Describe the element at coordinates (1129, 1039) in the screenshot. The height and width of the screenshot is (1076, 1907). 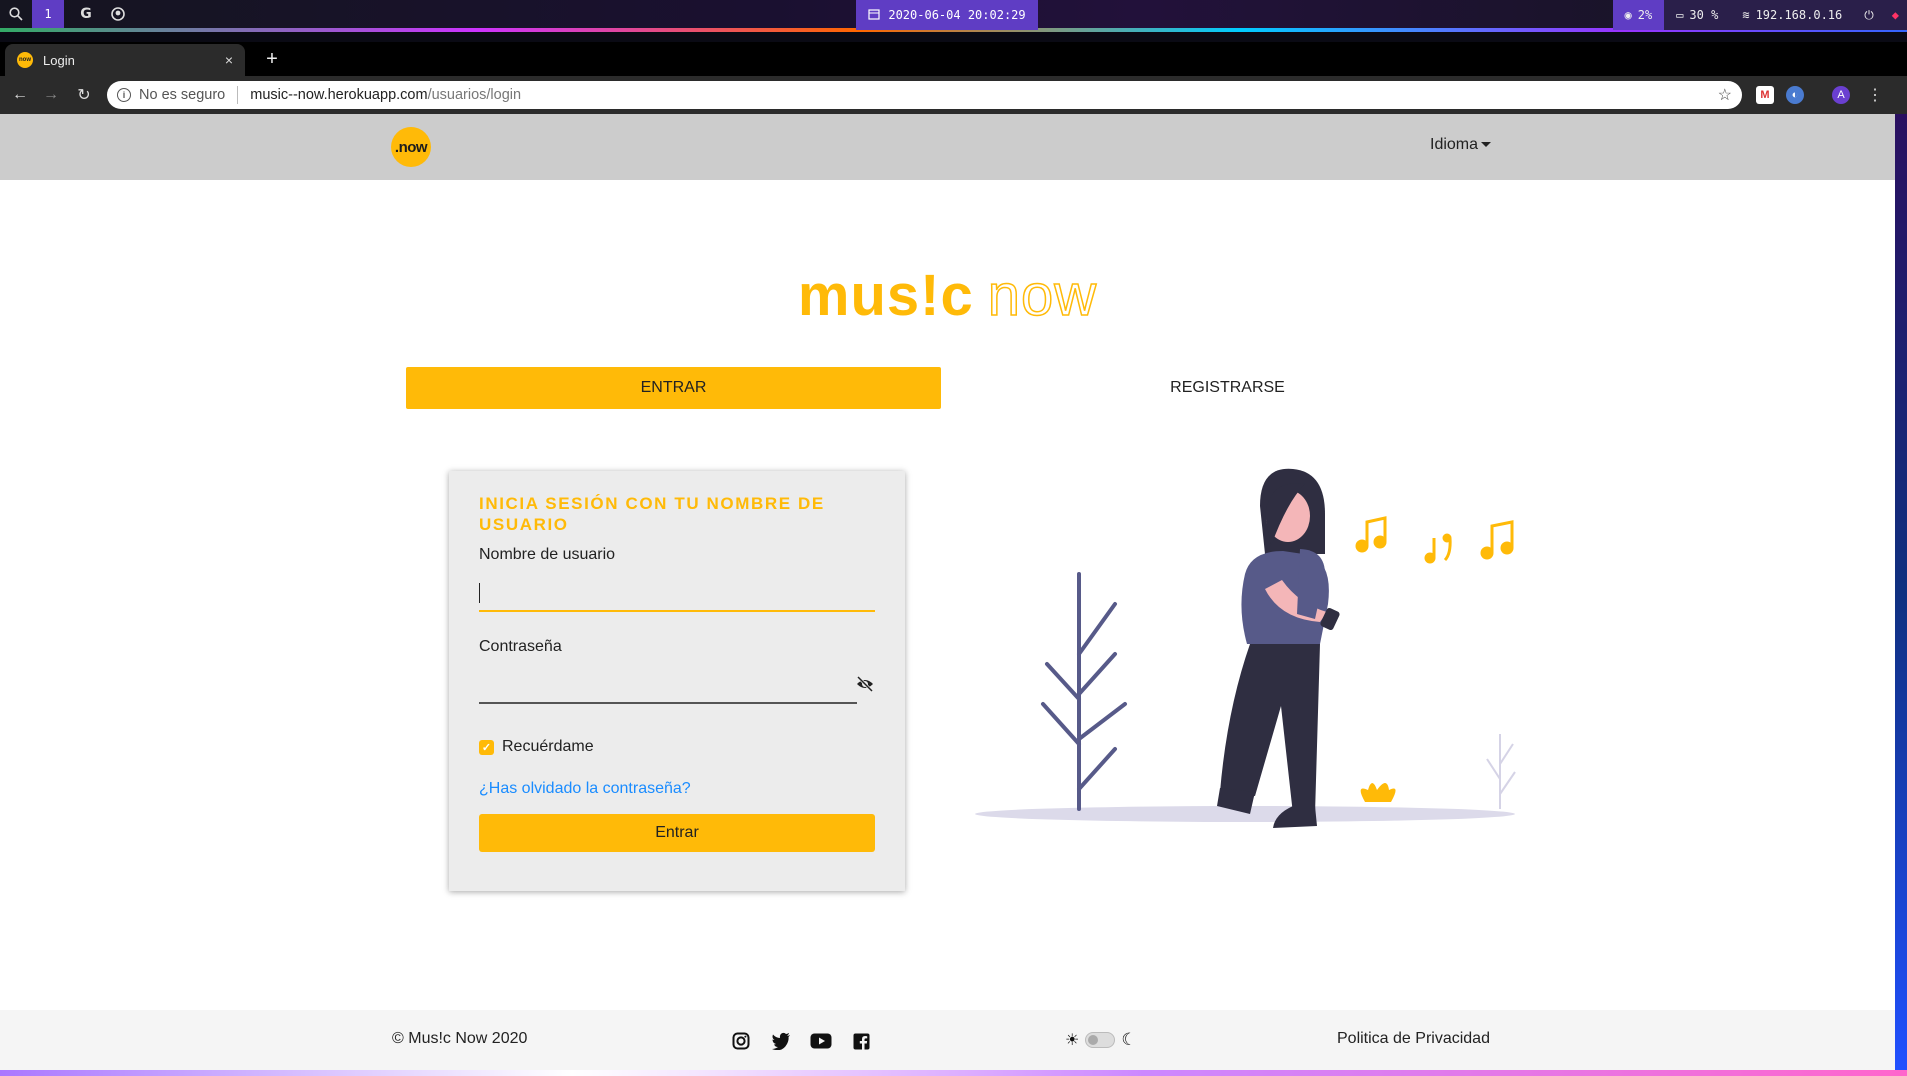
I see `moon-icon: ☾` at that location.